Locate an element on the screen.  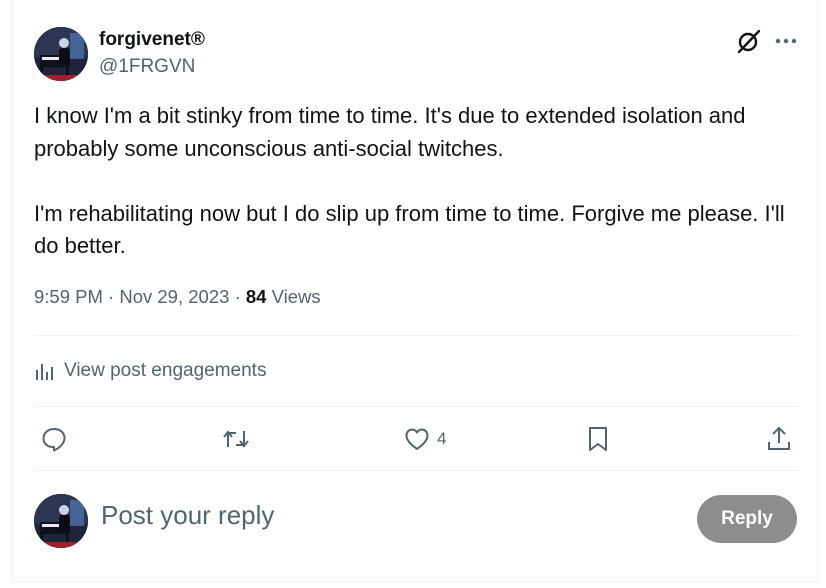
views-count: 84 is located at coordinates (256, 296).